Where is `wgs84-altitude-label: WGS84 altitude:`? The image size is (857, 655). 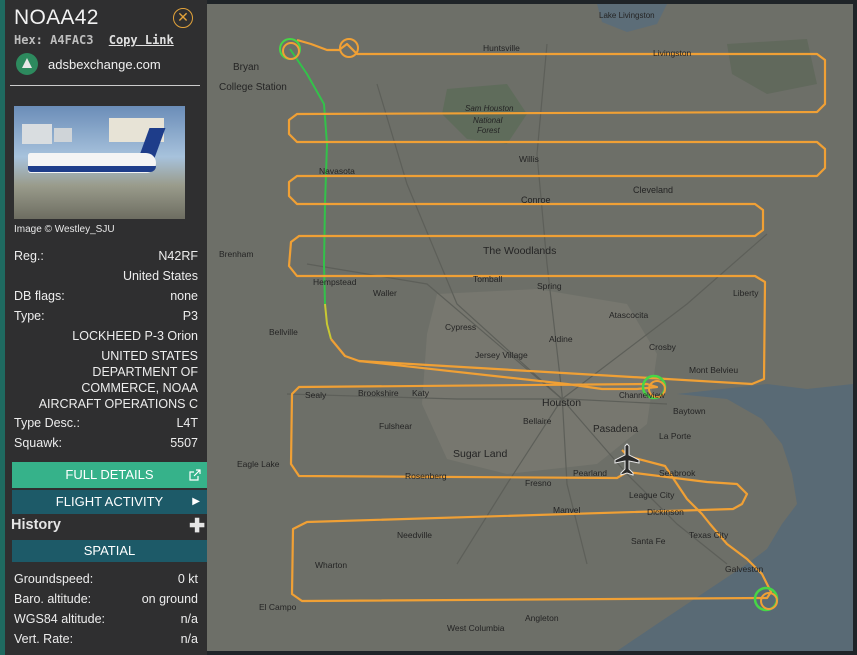 wgs84-altitude-label: WGS84 altitude: is located at coordinates (60, 619).